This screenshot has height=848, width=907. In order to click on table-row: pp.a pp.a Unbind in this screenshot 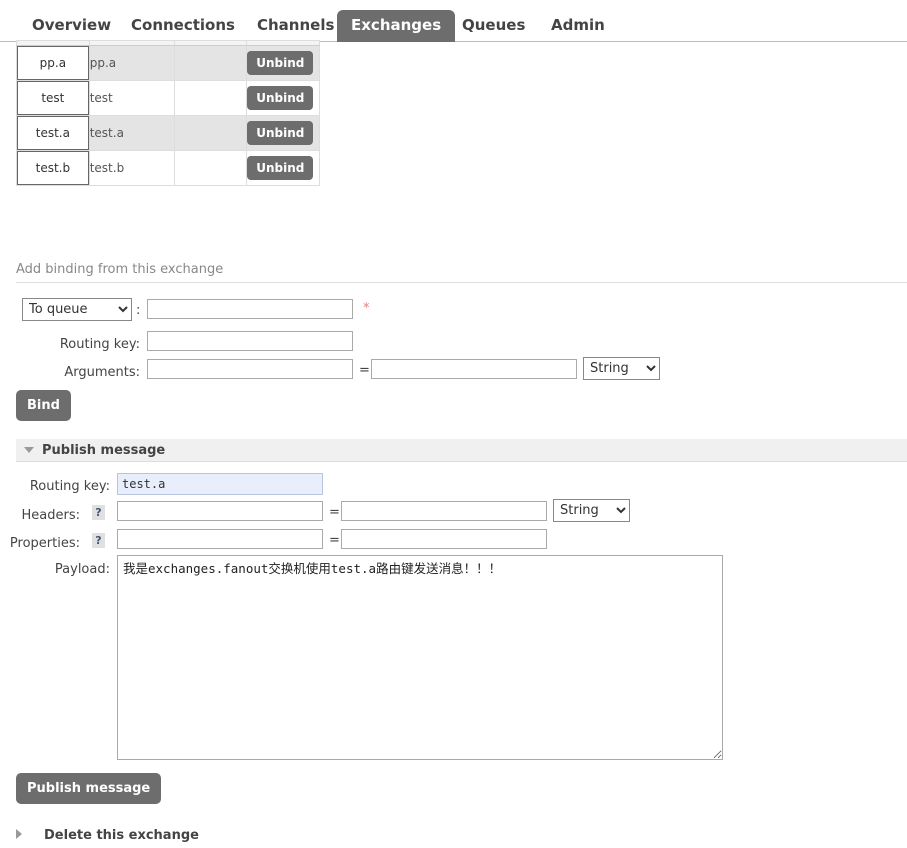, I will do `click(168, 63)`.